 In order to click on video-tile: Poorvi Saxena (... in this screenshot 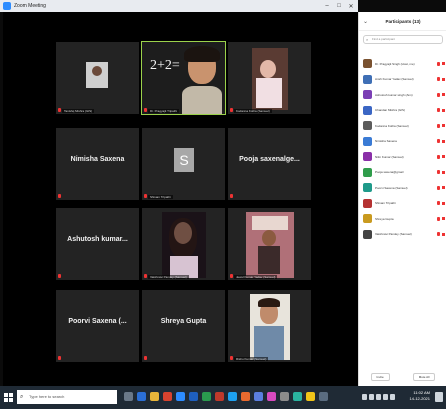, I will do `click(97, 326)`.